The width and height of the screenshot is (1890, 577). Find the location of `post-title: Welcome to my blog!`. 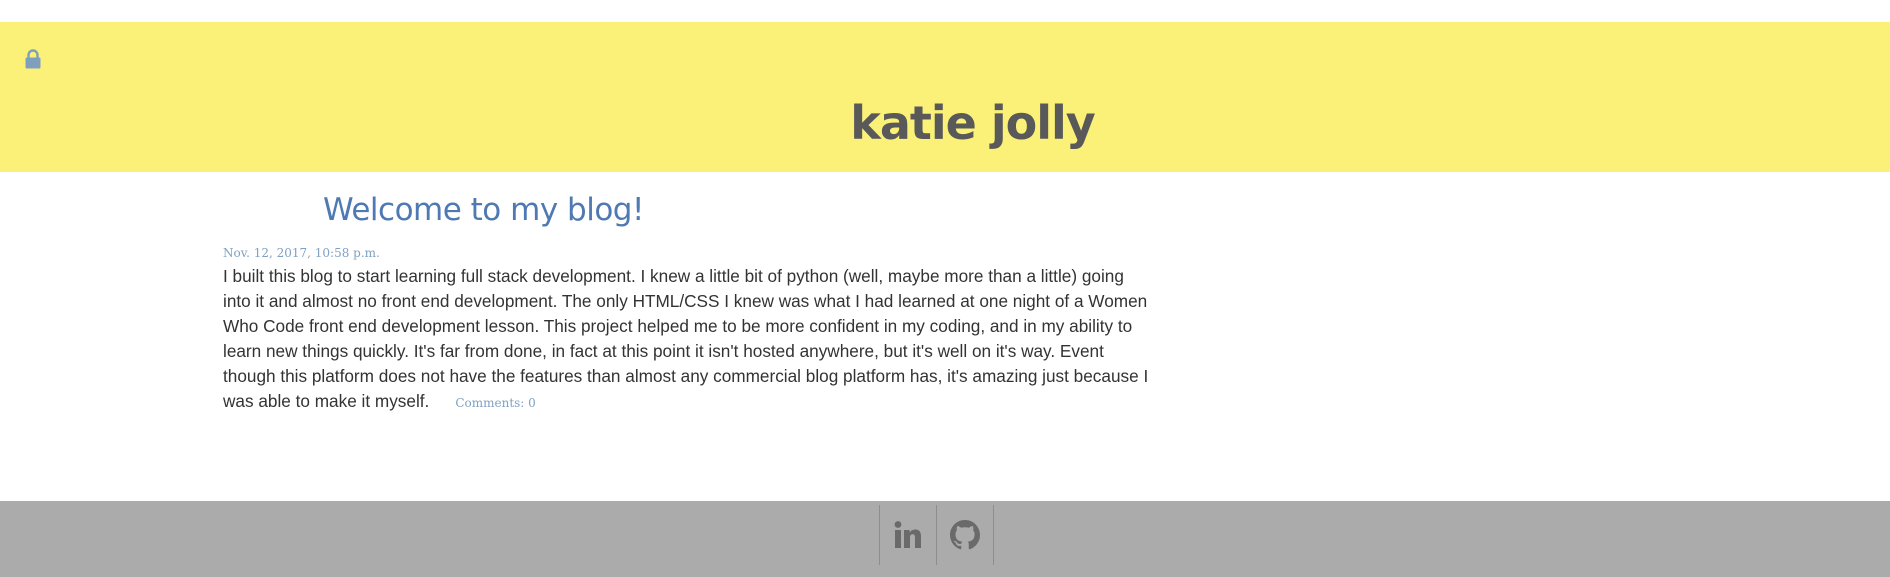

post-title: Welcome to my blog! is located at coordinates (483, 210).